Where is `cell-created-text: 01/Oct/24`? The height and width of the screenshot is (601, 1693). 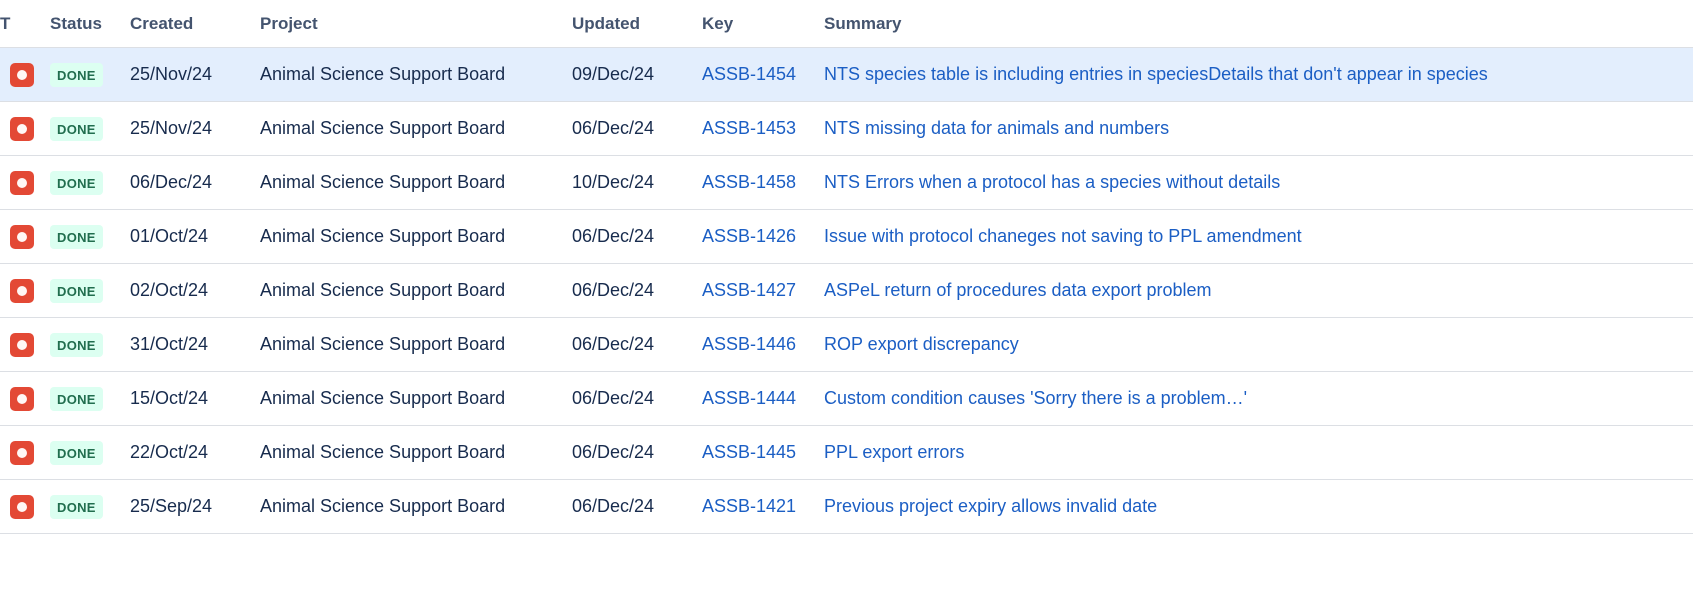
cell-created-text: 01/Oct/24 is located at coordinates (169, 236).